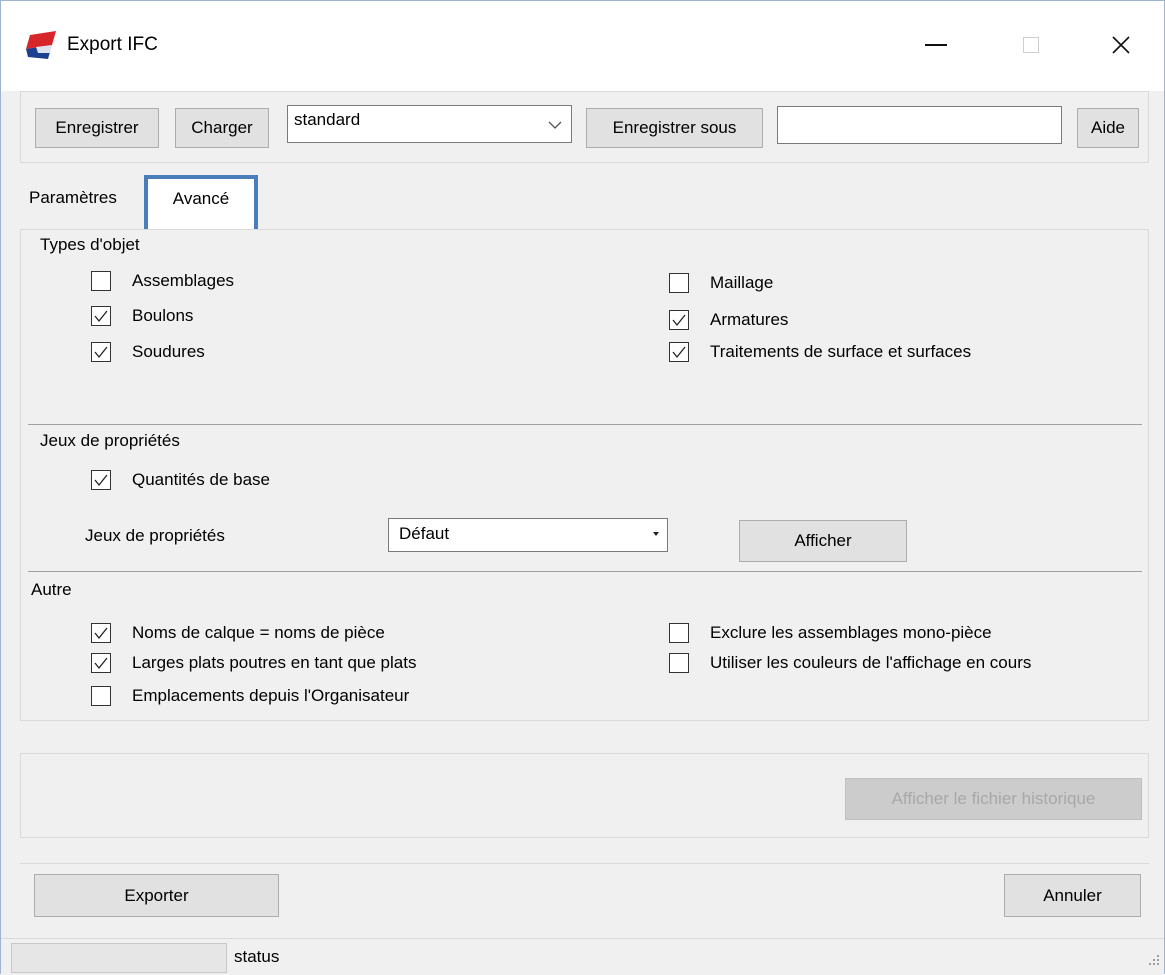  I want to click on checkbox-layer-names: Noms de calque = noms de pièce, so click(238, 633).